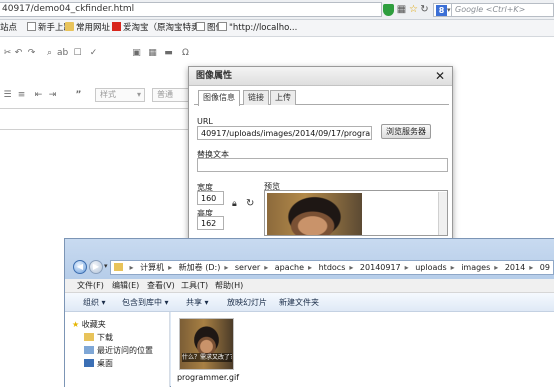 This screenshot has height=387, width=554. What do you see at coordinates (309, 286) in the screenshot?
I see `explorer-menu-bar: 文件(F) 编辑(E) 查看(V) 工具(T) 帮助(H)` at bounding box center [309, 286].